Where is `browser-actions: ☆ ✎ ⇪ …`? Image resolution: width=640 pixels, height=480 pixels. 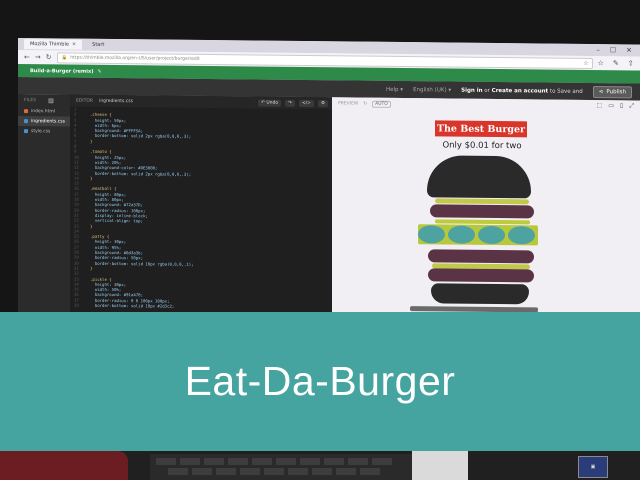
browser-actions: ☆ ✎ ⇪ … is located at coordinates (619, 63).